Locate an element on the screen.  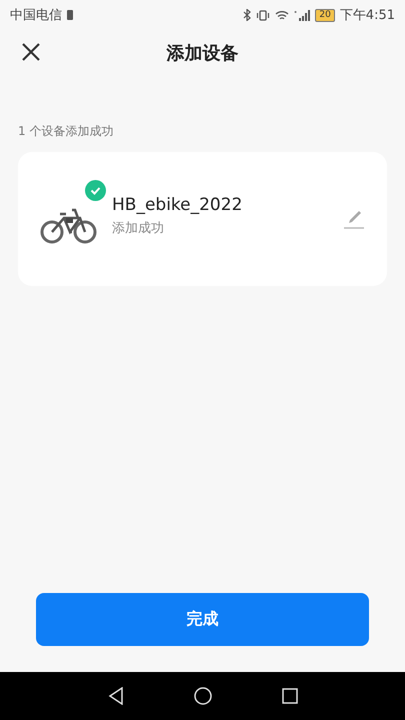
done-button: 完成 is located at coordinates (202, 619).